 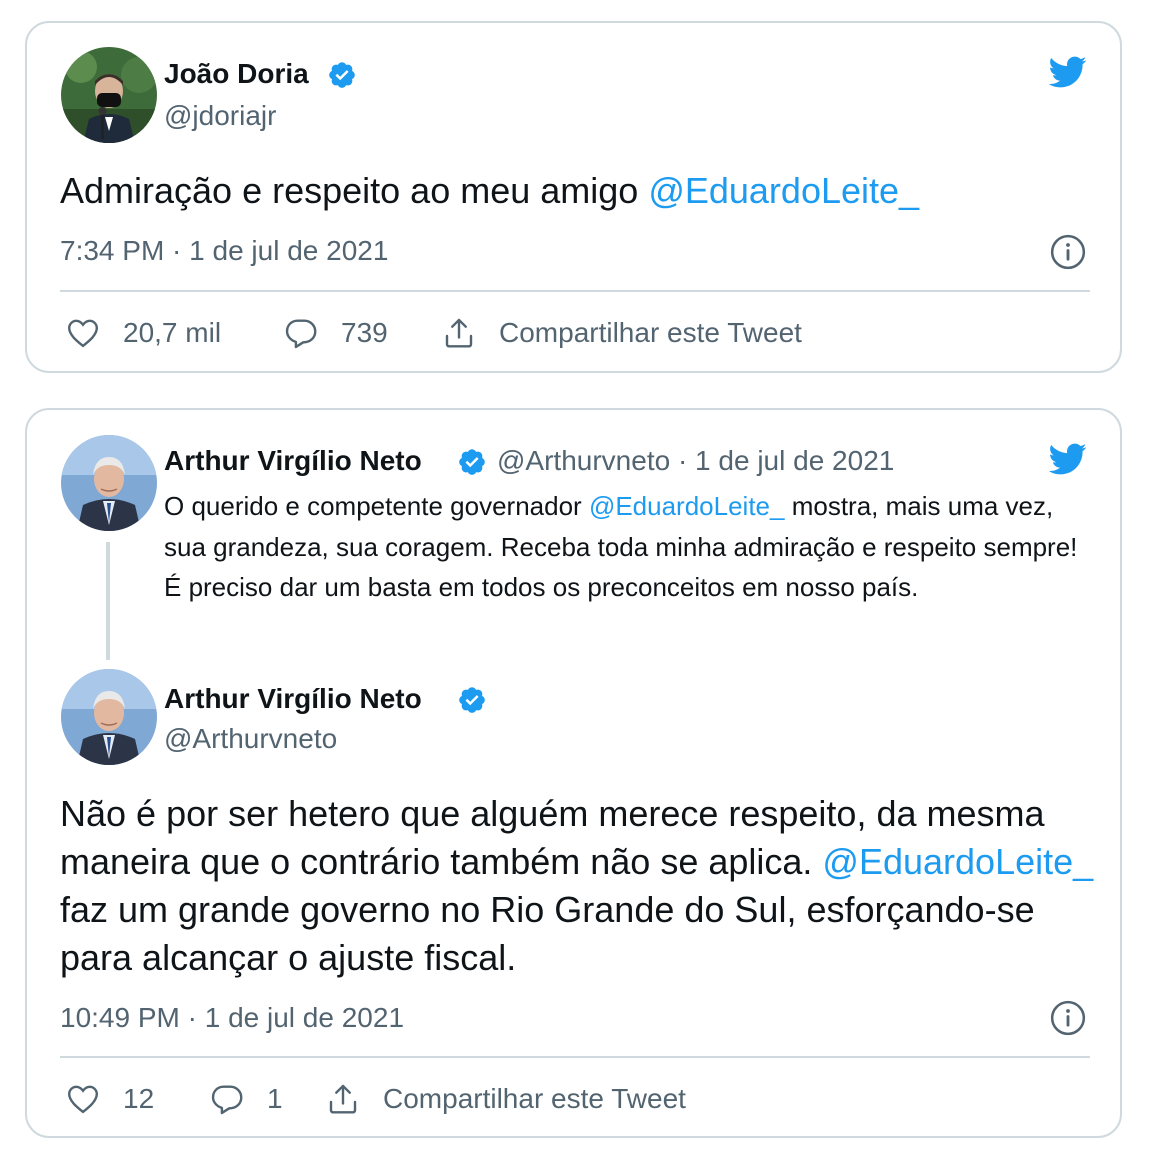 What do you see at coordinates (232, 1018) in the screenshot?
I see `tweet-timestamp: 10:49 PM · 1 de jul de 2021` at bounding box center [232, 1018].